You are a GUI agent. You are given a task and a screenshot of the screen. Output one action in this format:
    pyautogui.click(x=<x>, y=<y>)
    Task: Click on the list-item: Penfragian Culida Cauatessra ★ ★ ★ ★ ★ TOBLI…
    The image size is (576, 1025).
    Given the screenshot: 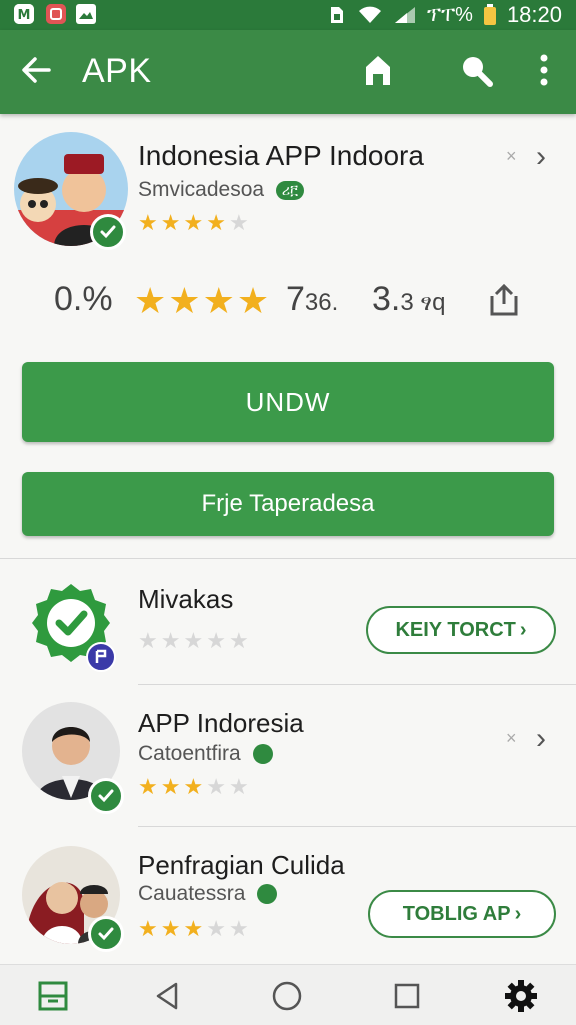 What is the action you would take?
    pyautogui.click(x=288, y=895)
    